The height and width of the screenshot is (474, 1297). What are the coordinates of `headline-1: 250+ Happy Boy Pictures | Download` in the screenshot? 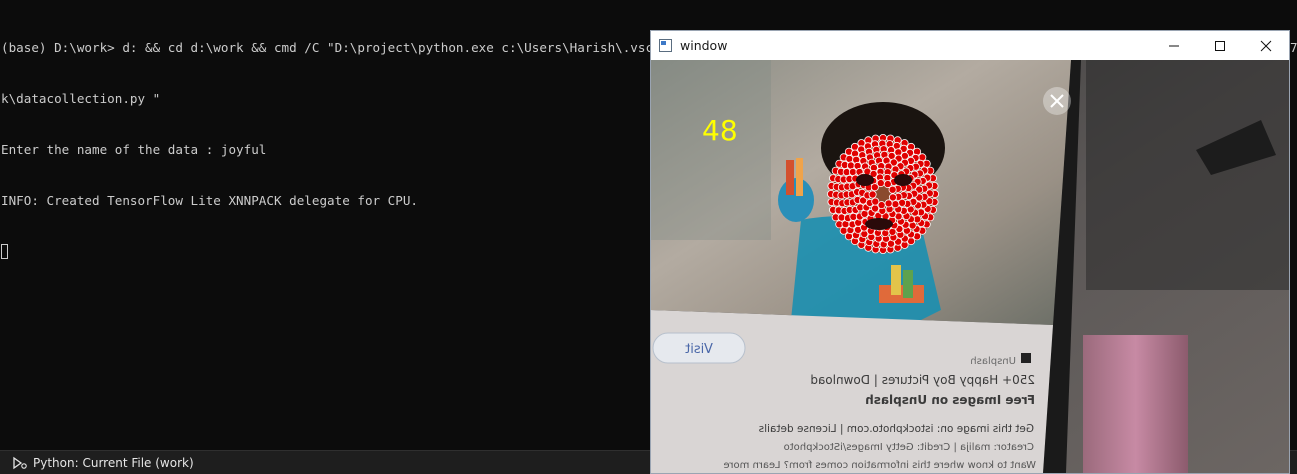 It's located at (922, 380).